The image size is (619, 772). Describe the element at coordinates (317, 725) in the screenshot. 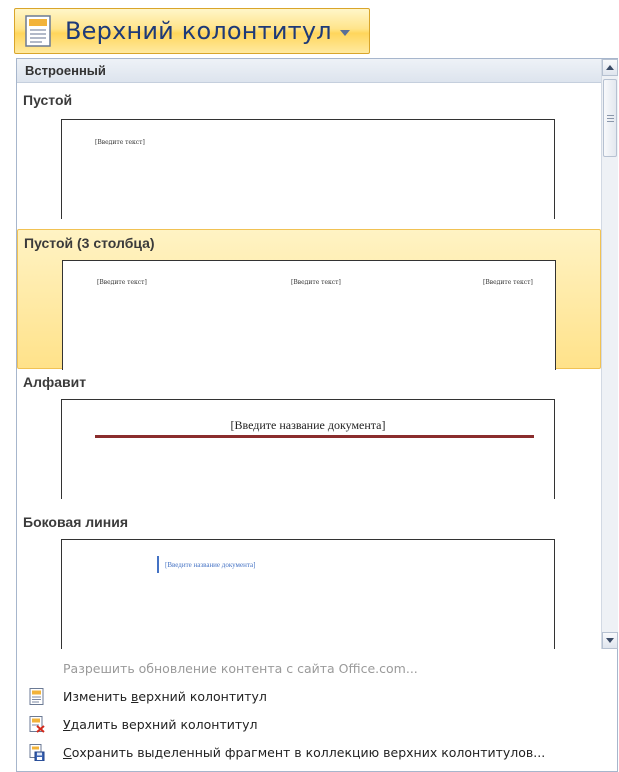

I see `delete-header-item: Удалить верхний колонтитул` at that location.